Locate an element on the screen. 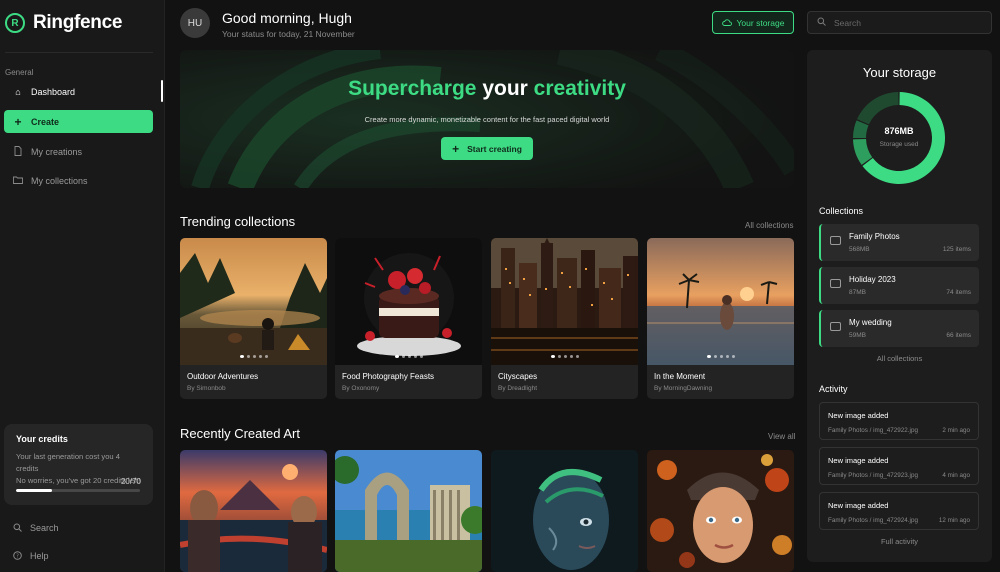  card-author: By Dreadlight is located at coordinates (518, 388).